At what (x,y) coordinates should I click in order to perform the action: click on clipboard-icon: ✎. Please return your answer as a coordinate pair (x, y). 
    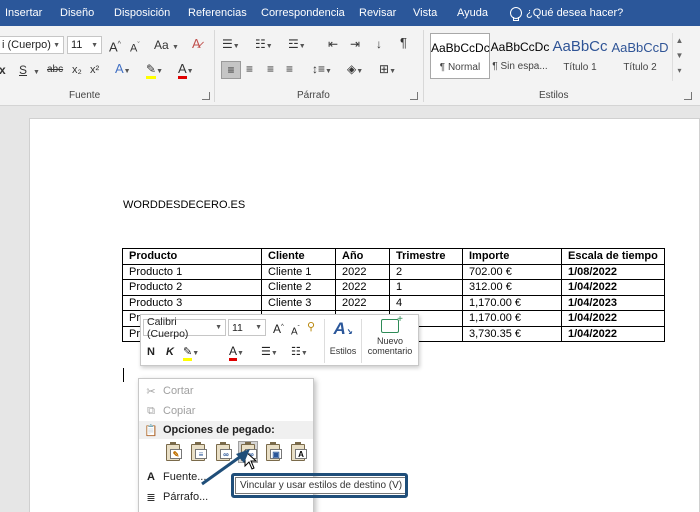
    Looking at the image, I should click on (174, 451).